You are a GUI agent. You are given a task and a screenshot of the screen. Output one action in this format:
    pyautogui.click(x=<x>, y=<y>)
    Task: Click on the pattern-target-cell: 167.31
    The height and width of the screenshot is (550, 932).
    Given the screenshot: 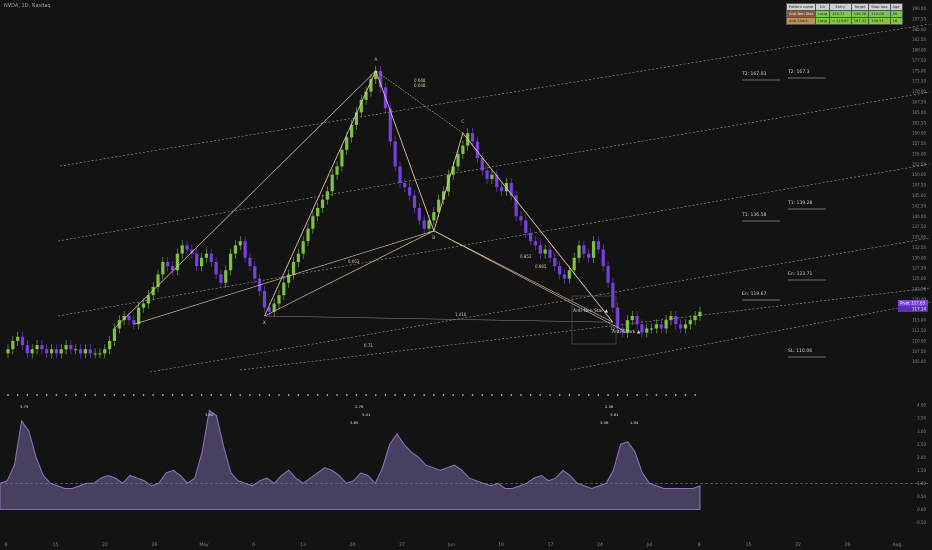 What is the action you would take?
    pyautogui.click(x=860, y=21)
    